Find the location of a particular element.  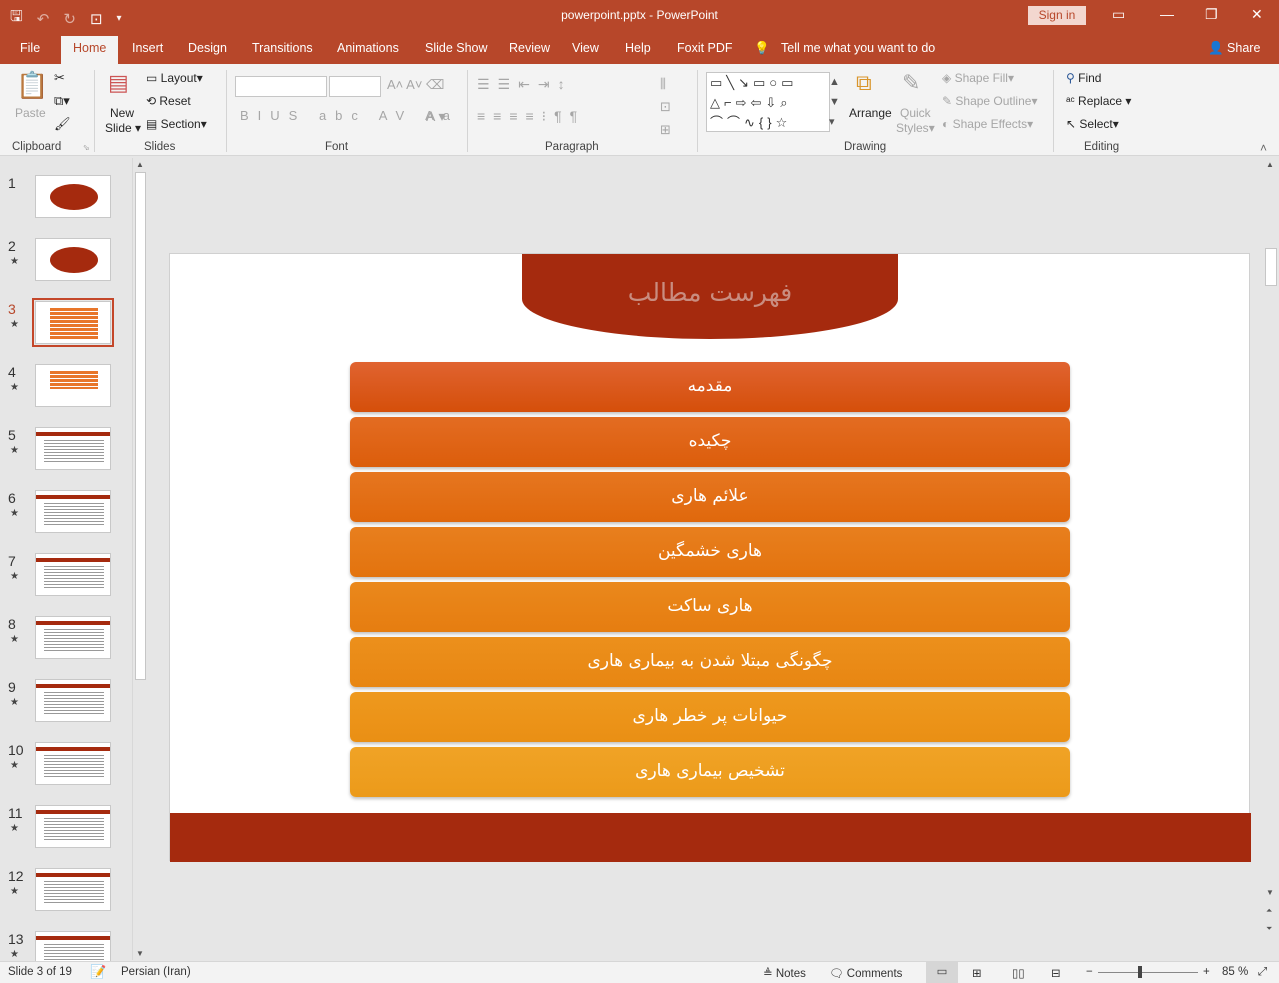

slide-thumbnail-row: 6 ★ is located at coordinates (67, 515).